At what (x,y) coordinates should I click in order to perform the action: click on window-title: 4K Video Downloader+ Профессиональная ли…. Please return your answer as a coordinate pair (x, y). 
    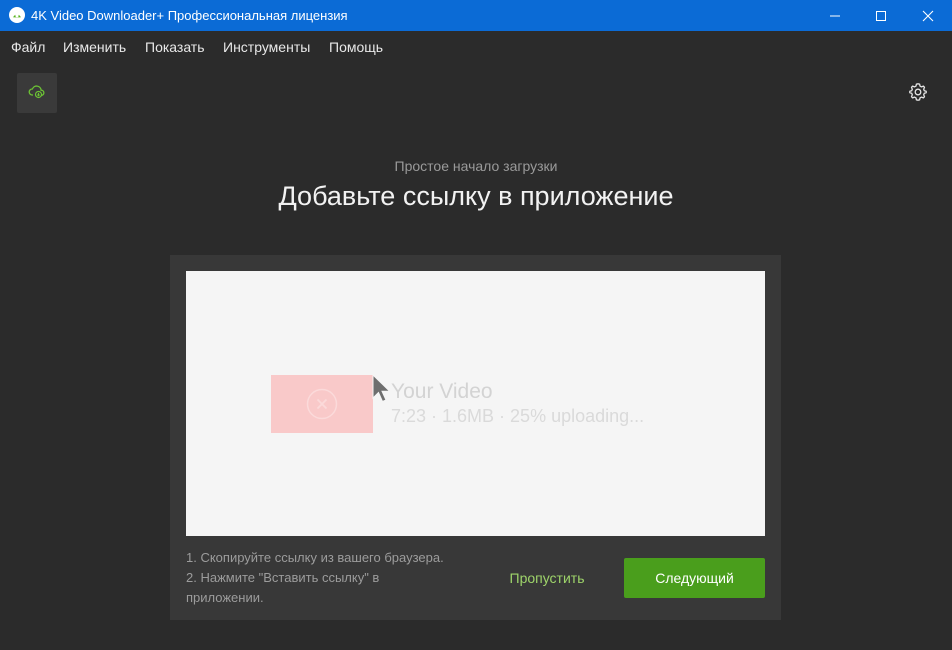
    Looking at the image, I should click on (189, 15).